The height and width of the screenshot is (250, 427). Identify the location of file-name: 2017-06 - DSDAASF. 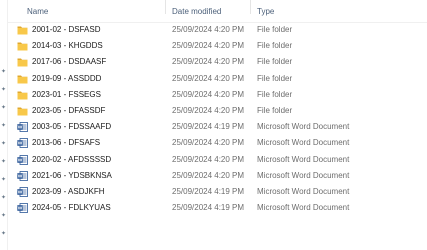
(69, 62).